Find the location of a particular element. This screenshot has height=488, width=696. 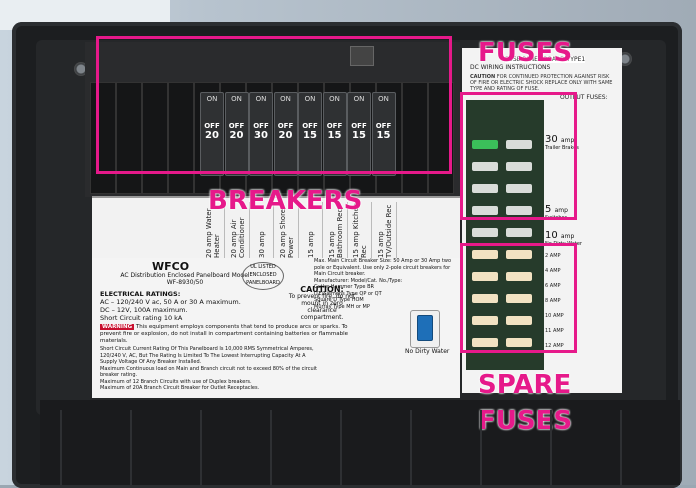

toggle-label: No Dirty Water is located at coordinates (427, 351).